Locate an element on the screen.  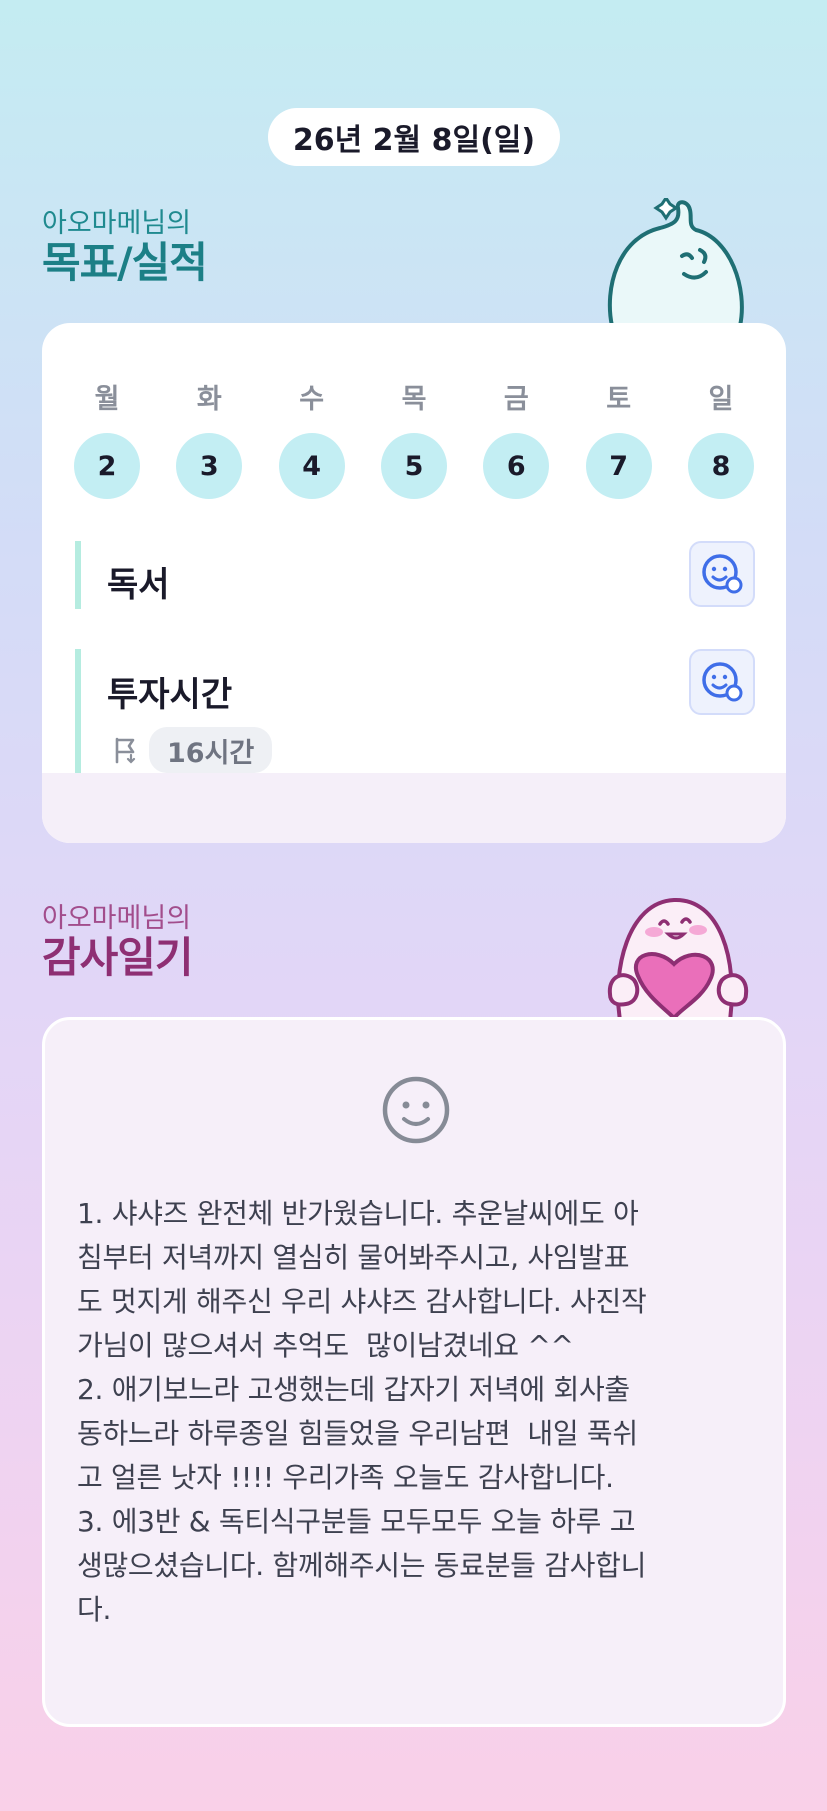
day-name: 토 is located at coordinates (619, 399).